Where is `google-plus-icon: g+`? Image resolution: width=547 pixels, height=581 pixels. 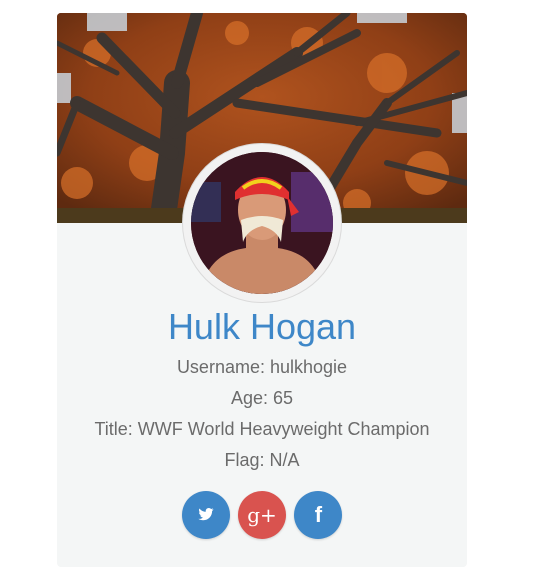 google-plus-icon: g+ is located at coordinates (262, 515).